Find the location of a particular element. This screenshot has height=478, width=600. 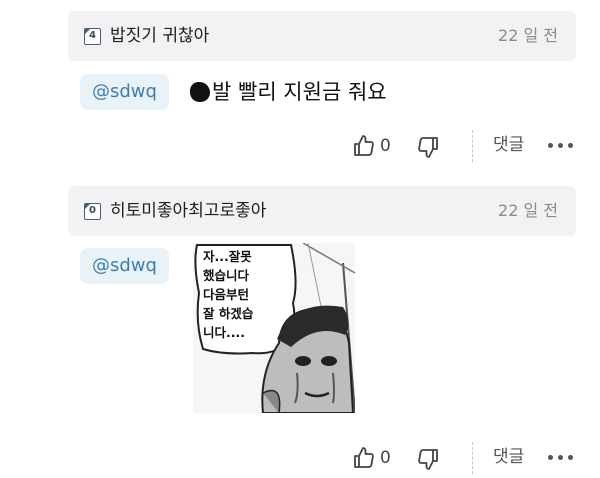

speech-line: 했습니다 is located at coordinates (226, 275).